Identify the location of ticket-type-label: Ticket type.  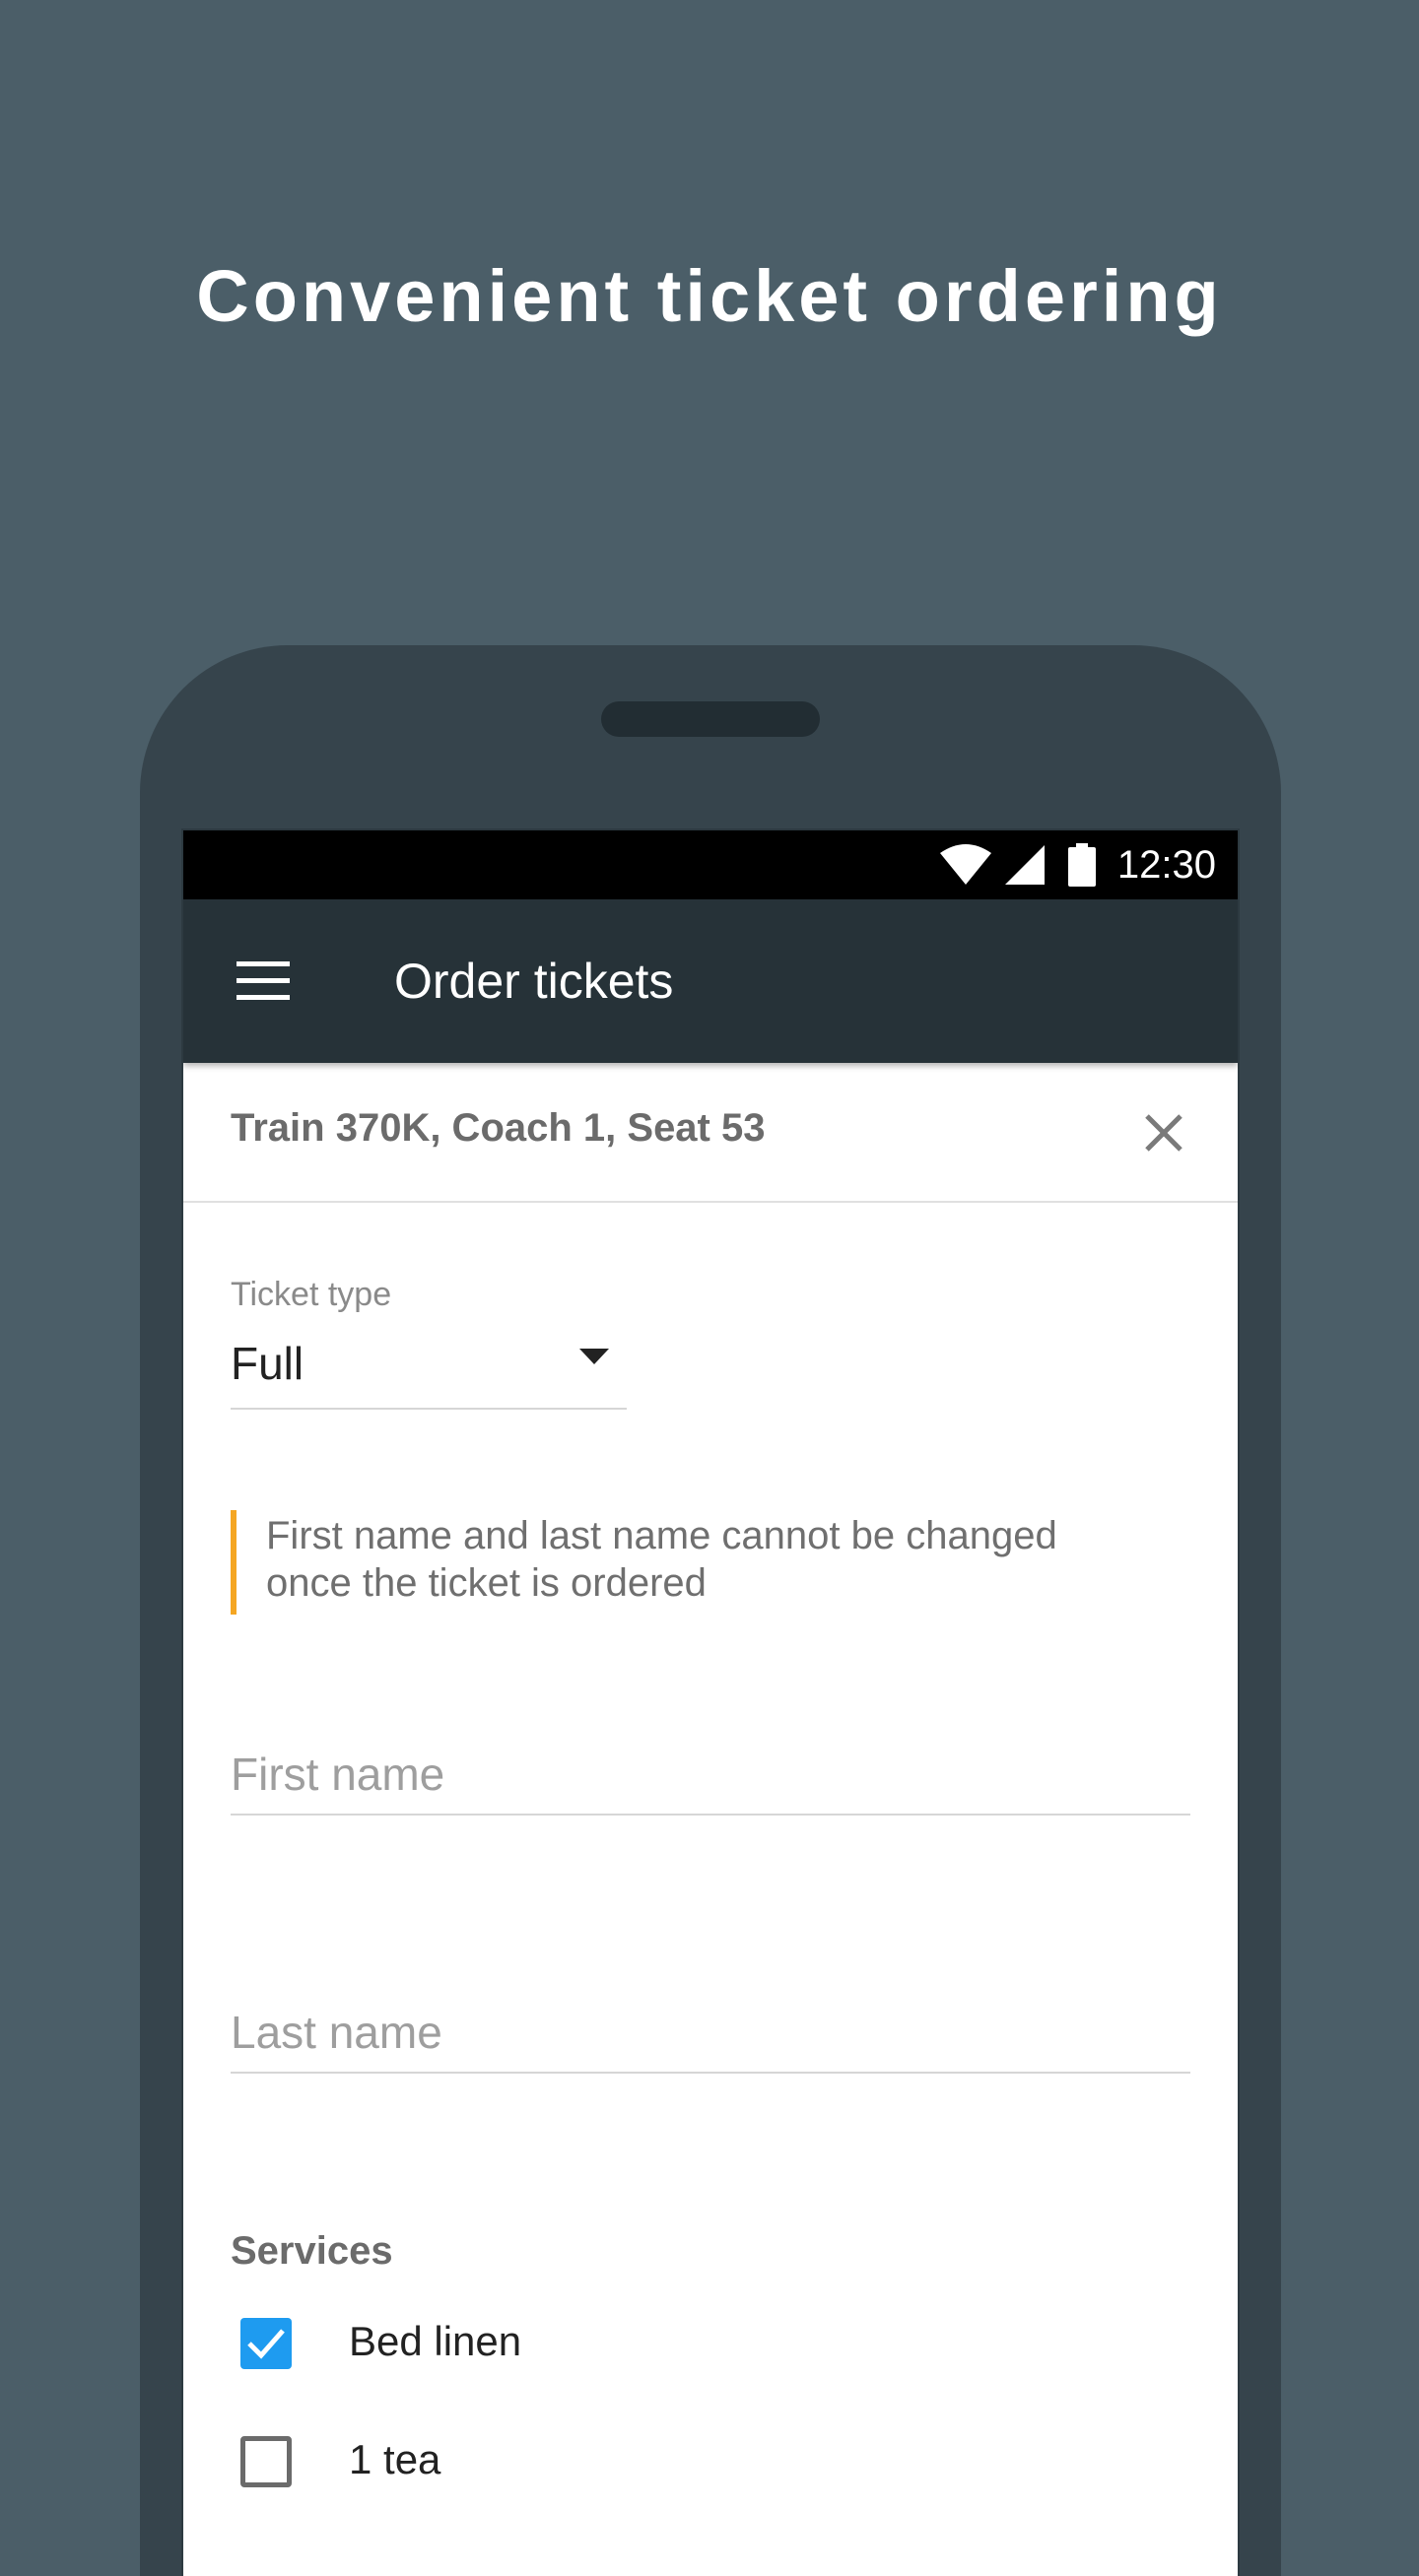
(311, 1295).